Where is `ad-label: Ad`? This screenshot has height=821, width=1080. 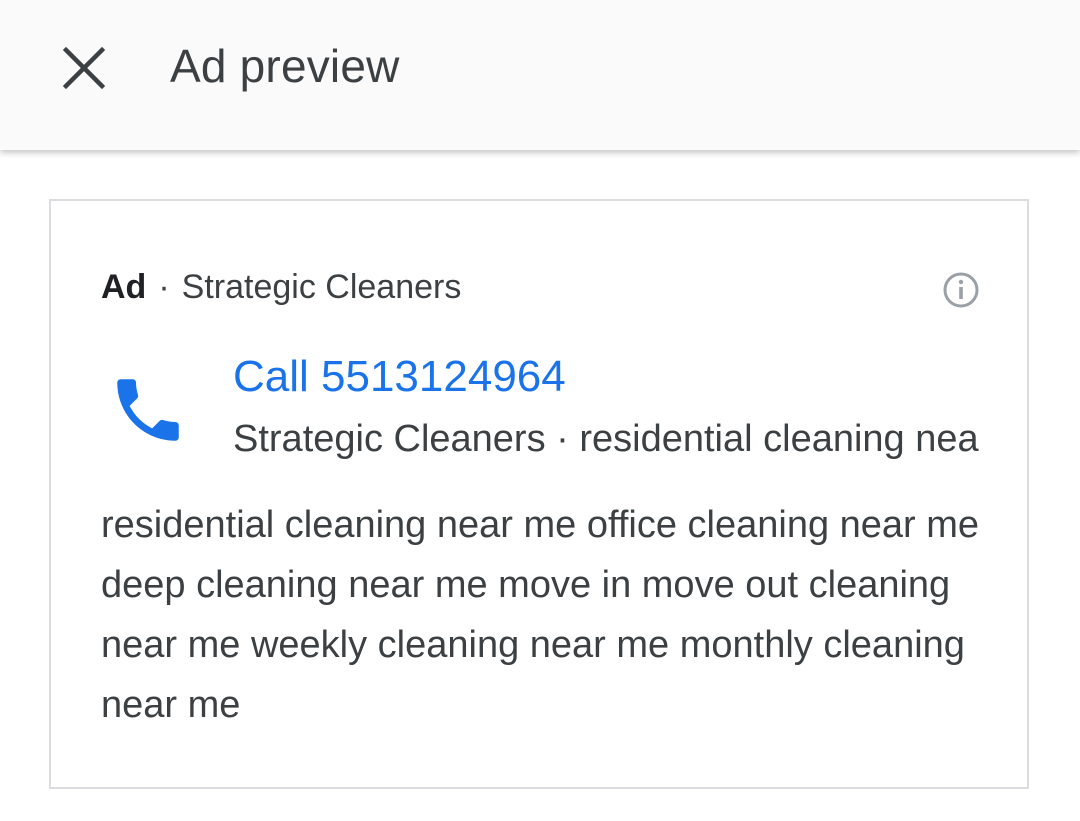
ad-label: Ad is located at coordinates (124, 287).